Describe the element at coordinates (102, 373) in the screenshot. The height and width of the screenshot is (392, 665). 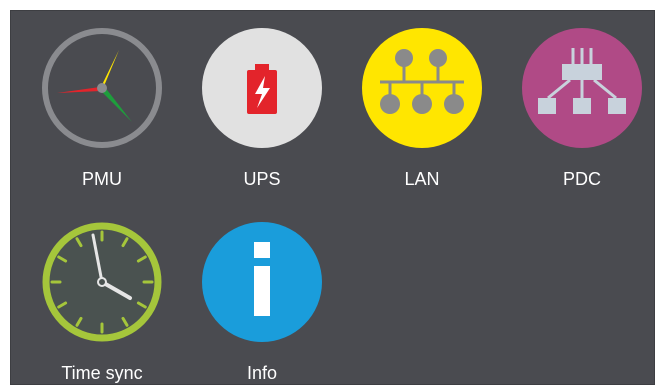
I see `time-sync-label: Time sync` at that location.